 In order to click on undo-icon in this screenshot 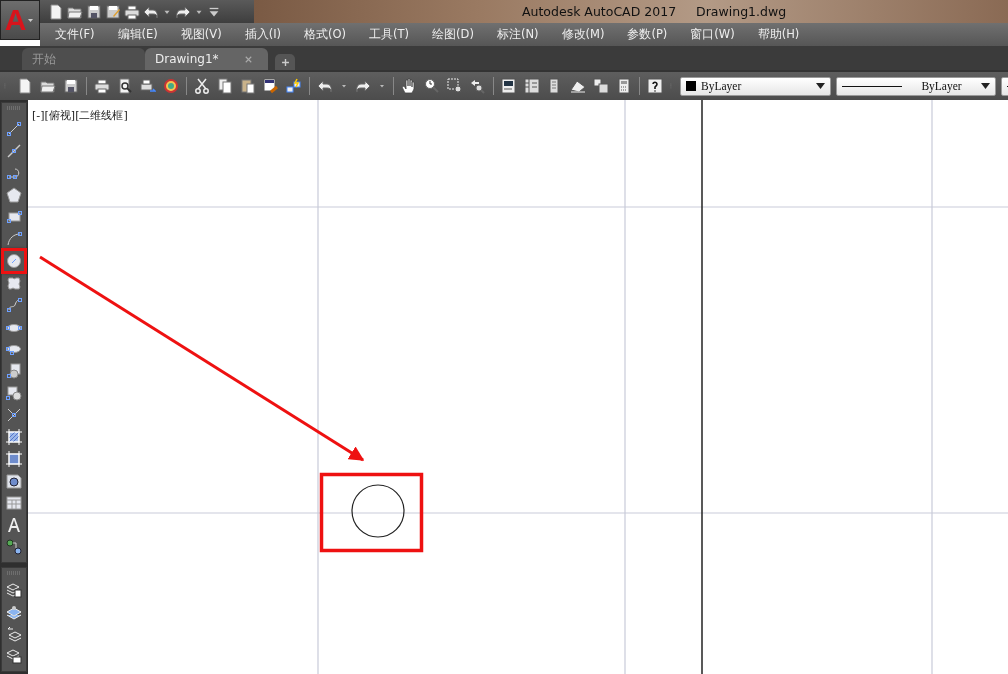, I will do `click(325, 86)`.